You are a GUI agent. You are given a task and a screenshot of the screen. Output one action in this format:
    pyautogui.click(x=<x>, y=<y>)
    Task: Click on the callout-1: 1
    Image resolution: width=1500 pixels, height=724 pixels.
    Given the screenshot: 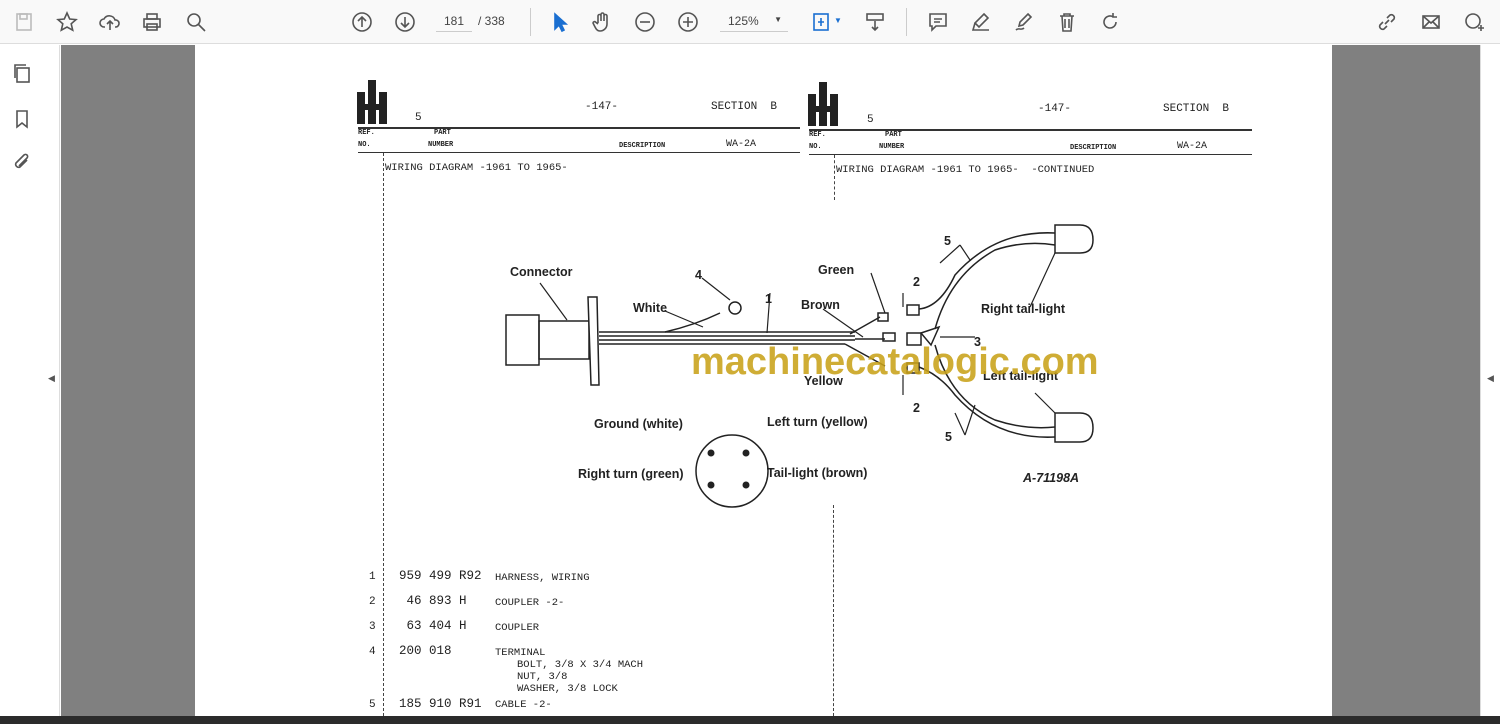 What is the action you would take?
    pyautogui.click(x=768, y=299)
    